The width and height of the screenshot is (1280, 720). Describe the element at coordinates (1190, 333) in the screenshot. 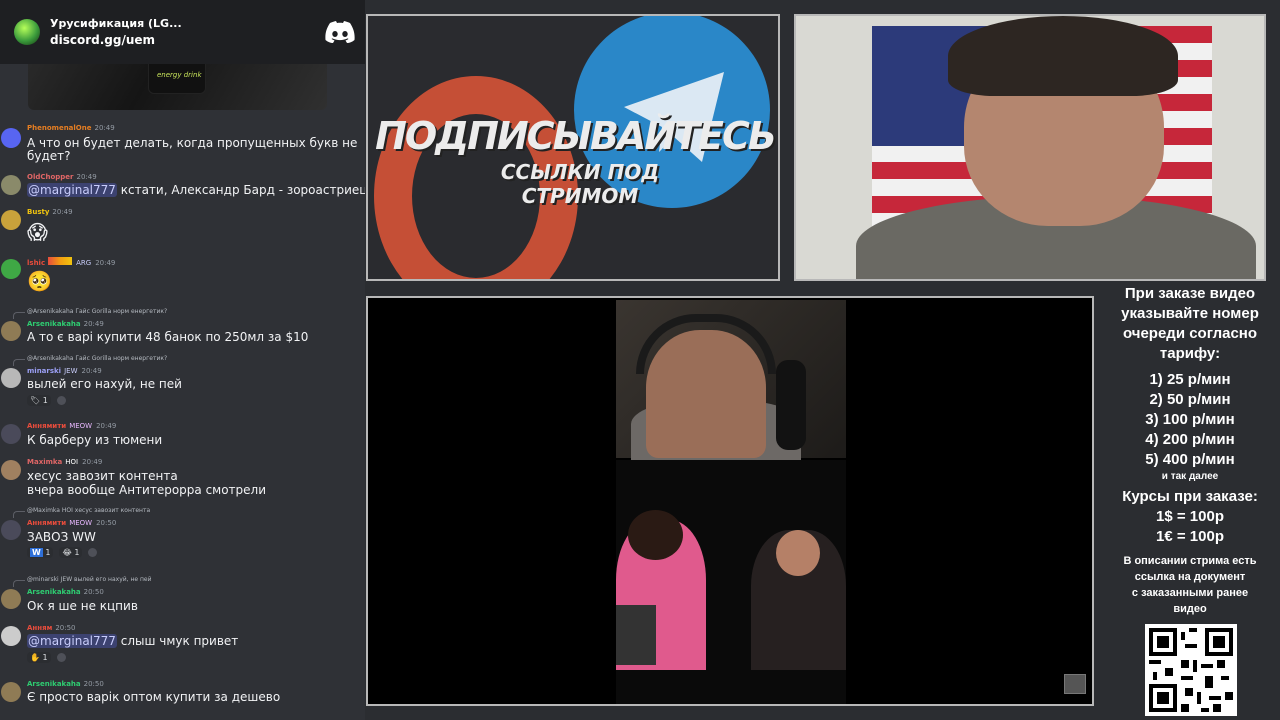

I see `info-line: очереди согласно` at that location.